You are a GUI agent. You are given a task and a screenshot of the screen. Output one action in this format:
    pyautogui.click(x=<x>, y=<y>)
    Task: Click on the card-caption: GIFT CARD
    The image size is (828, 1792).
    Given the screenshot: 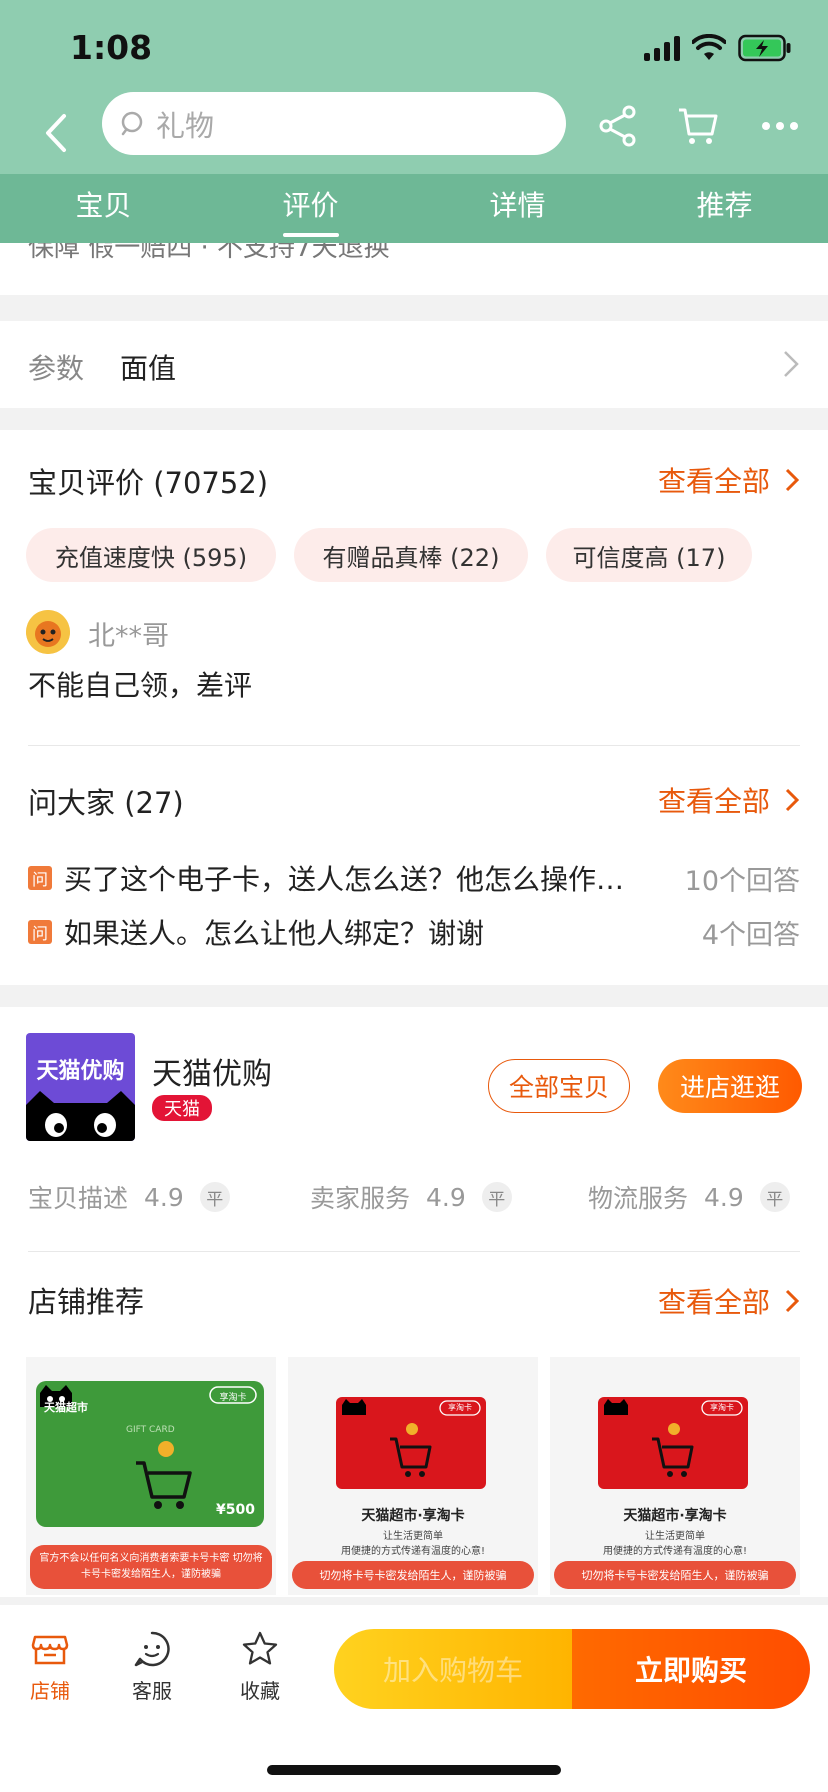 What is the action you would take?
    pyautogui.click(x=150, y=1430)
    